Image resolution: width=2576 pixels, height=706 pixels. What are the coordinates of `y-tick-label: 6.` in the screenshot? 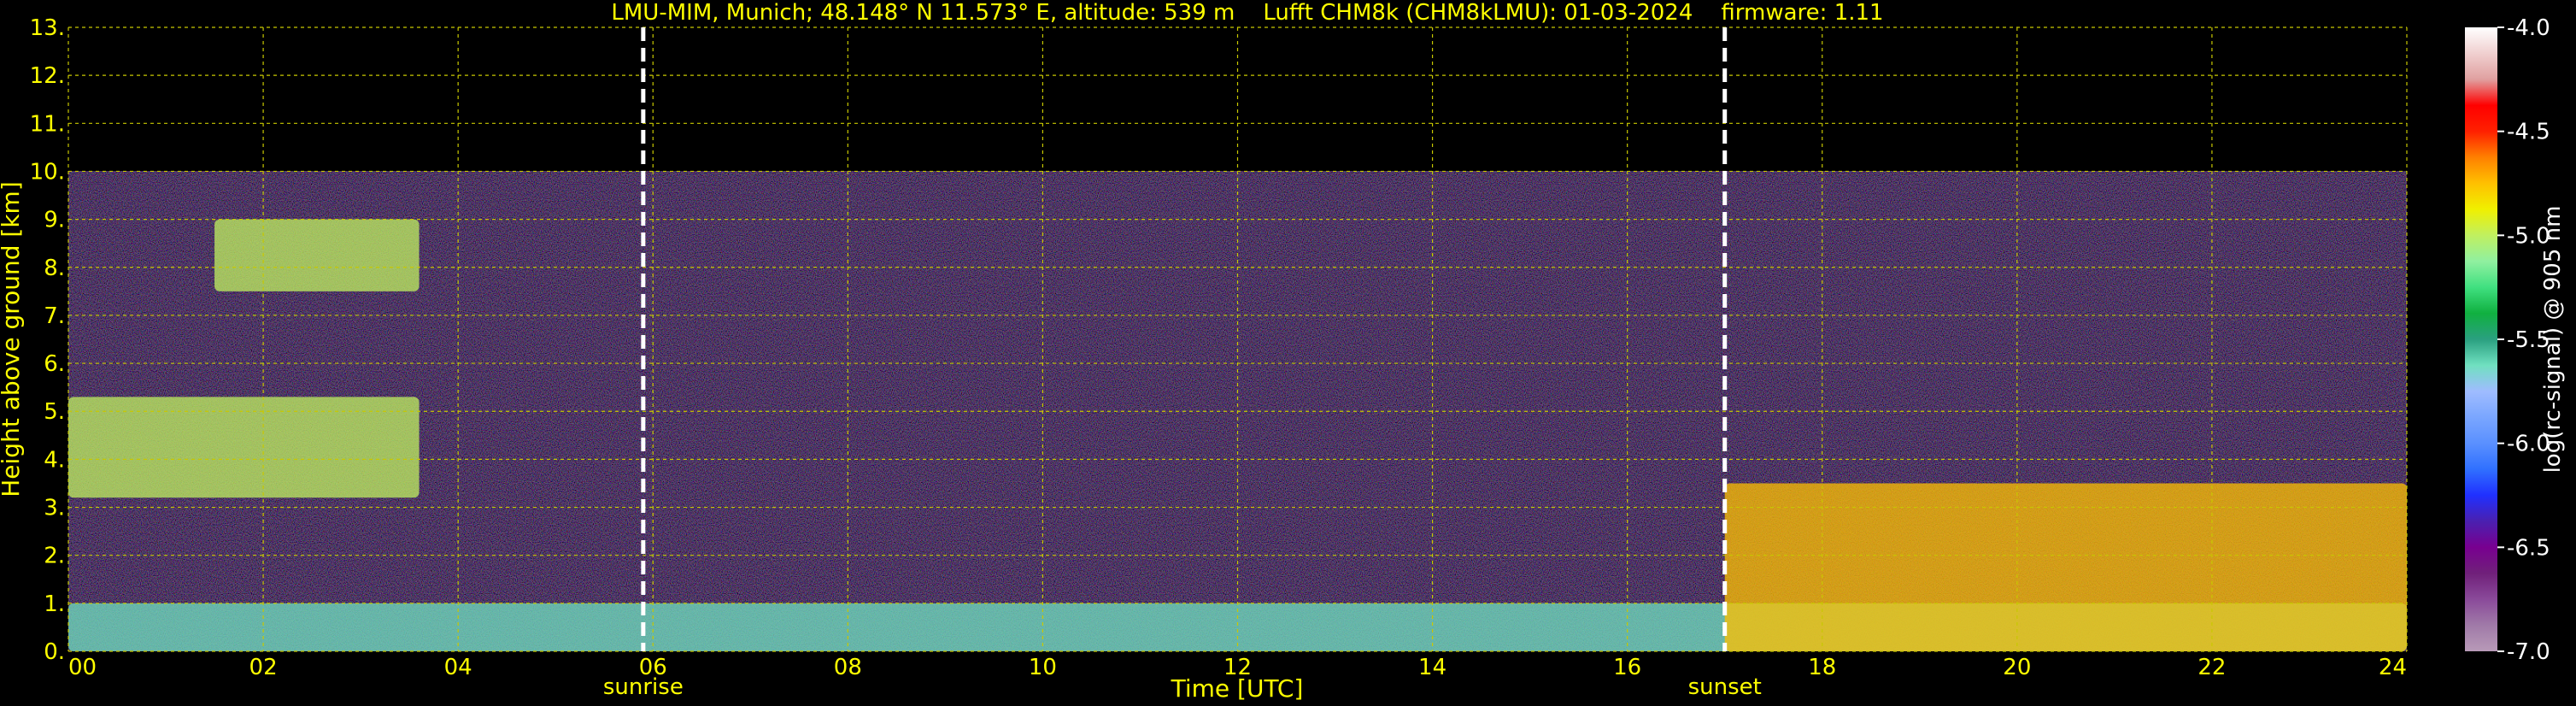 It's located at (54, 364).